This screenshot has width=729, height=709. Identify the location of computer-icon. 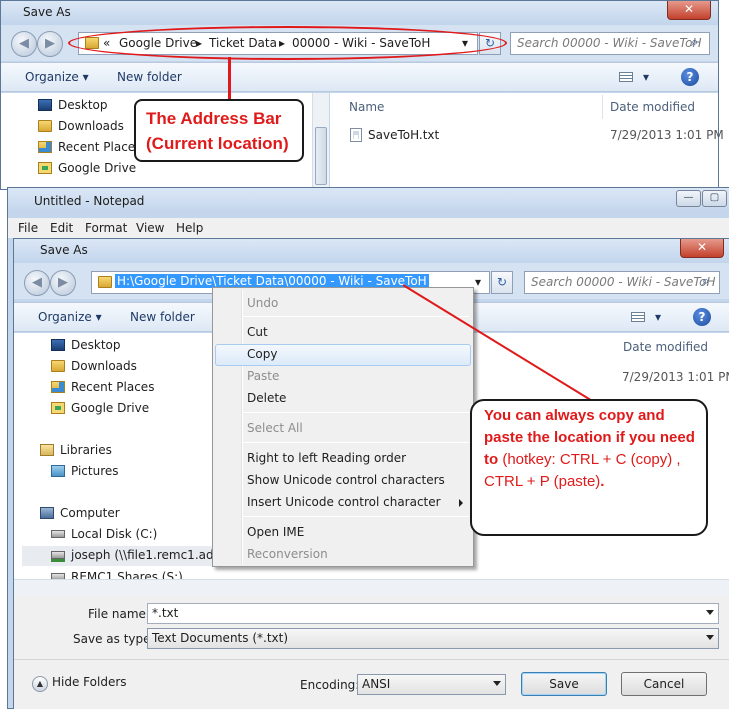
(47, 513).